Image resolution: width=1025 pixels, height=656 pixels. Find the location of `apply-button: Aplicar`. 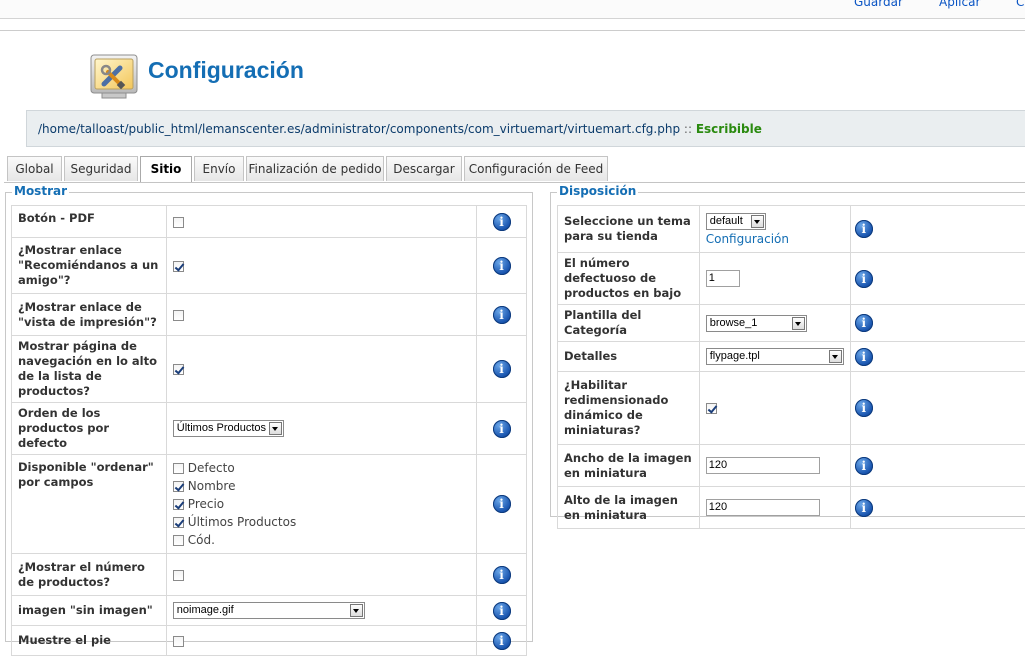

apply-button: Aplicar is located at coordinates (959, 4).